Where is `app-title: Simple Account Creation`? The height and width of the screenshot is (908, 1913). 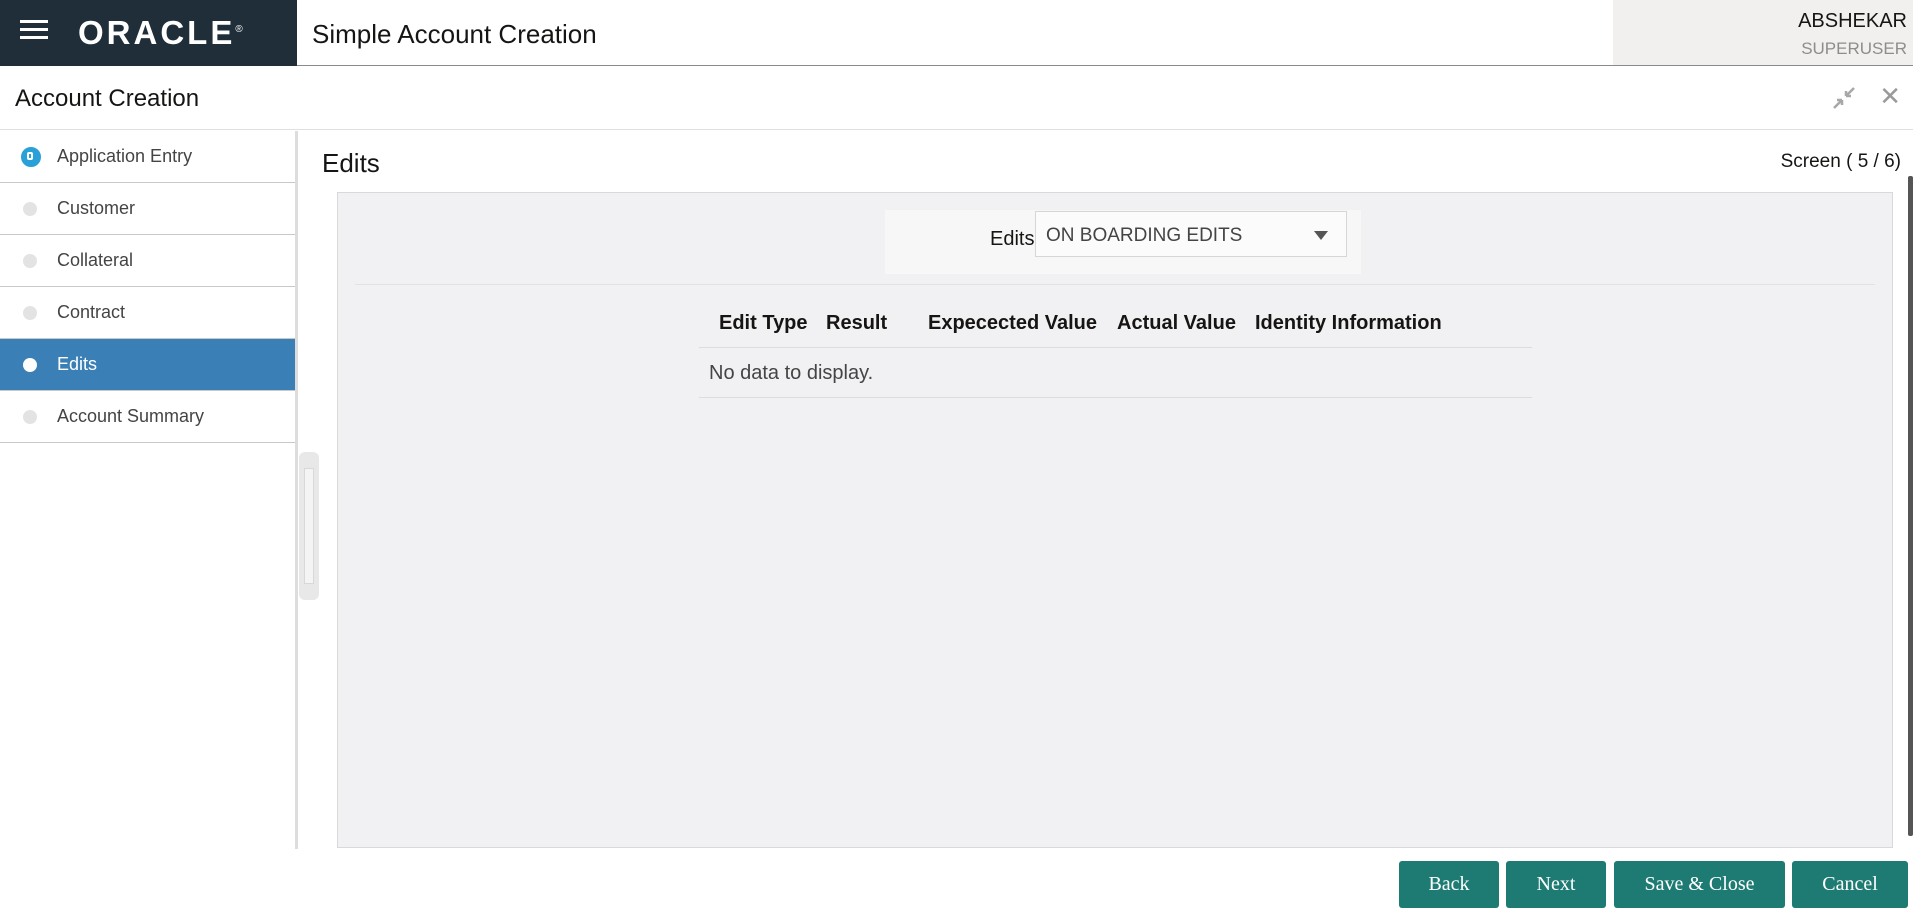 app-title: Simple Account Creation is located at coordinates (454, 34).